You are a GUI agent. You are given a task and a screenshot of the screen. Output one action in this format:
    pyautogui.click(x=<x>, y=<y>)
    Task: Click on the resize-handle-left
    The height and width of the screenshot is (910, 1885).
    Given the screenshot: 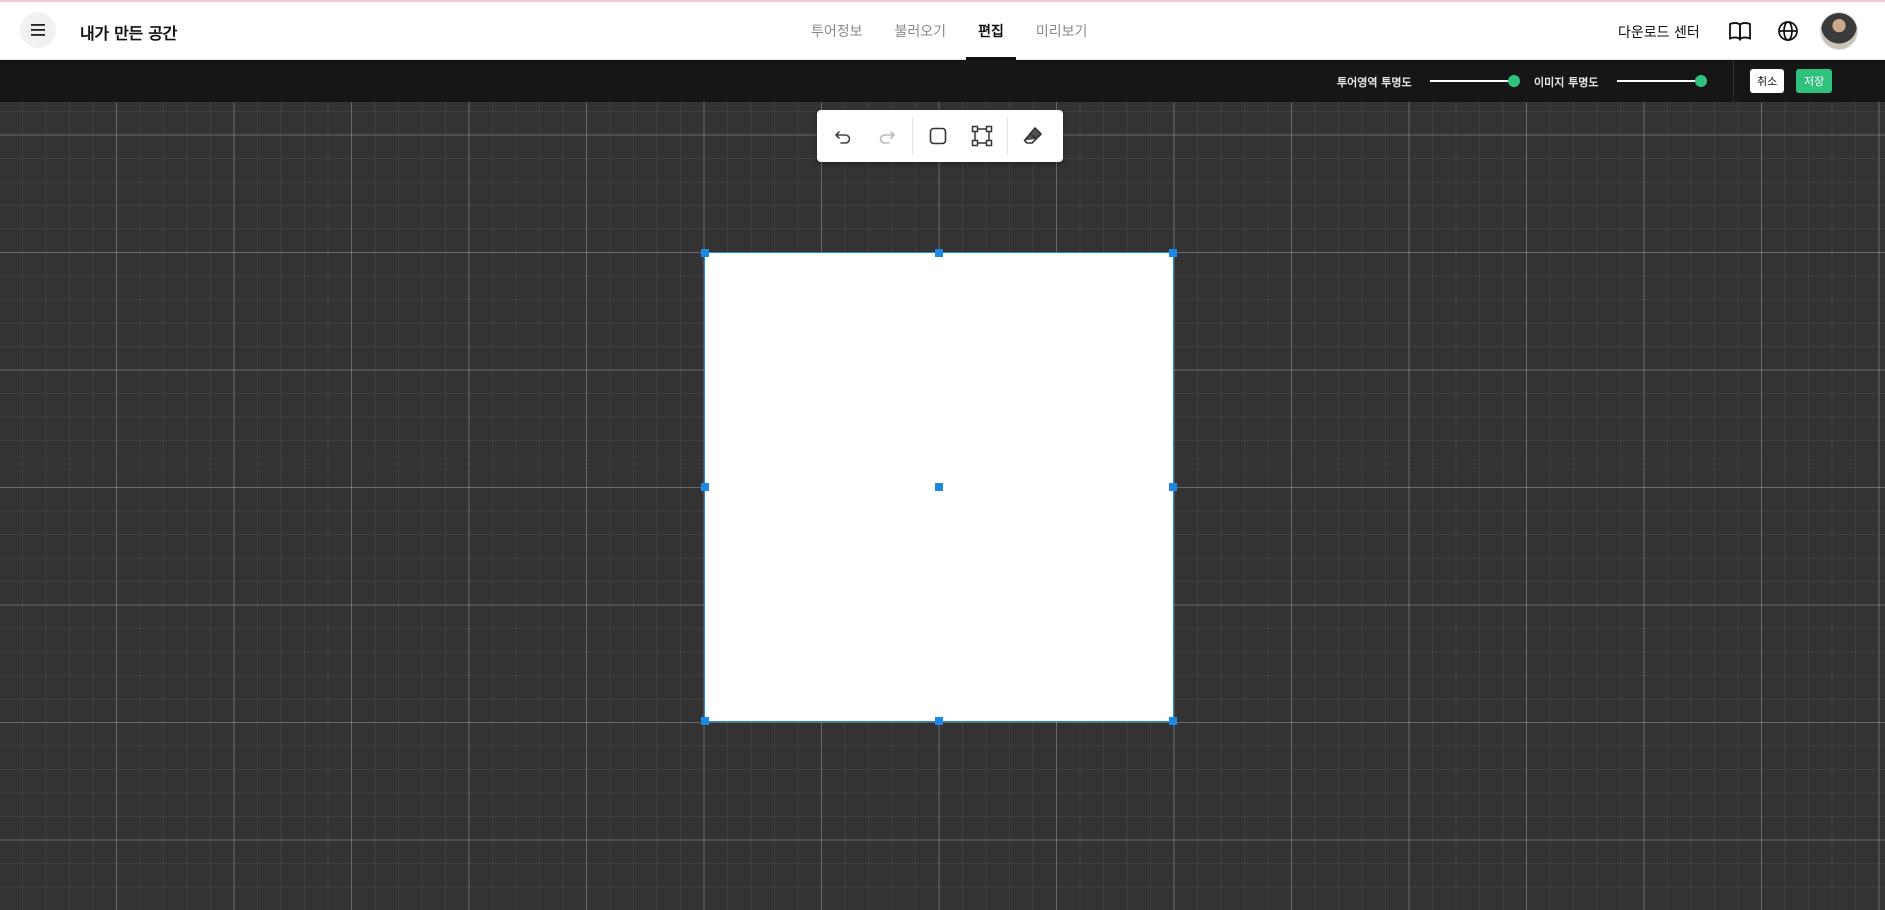 What is the action you would take?
    pyautogui.click(x=705, y=487)
    